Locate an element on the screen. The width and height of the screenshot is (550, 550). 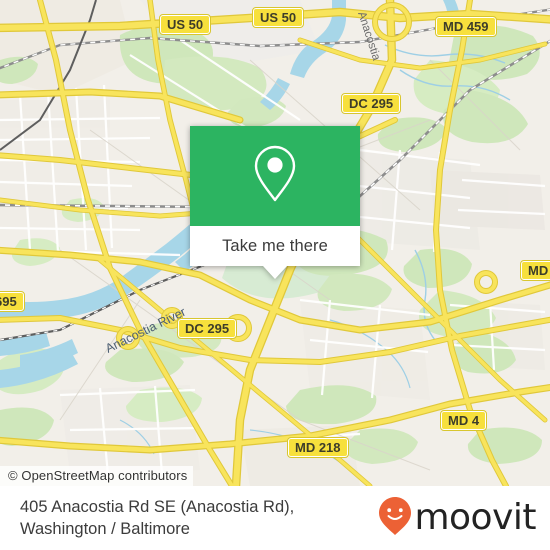
map-pin-icon is located at coordinates (275, 176).